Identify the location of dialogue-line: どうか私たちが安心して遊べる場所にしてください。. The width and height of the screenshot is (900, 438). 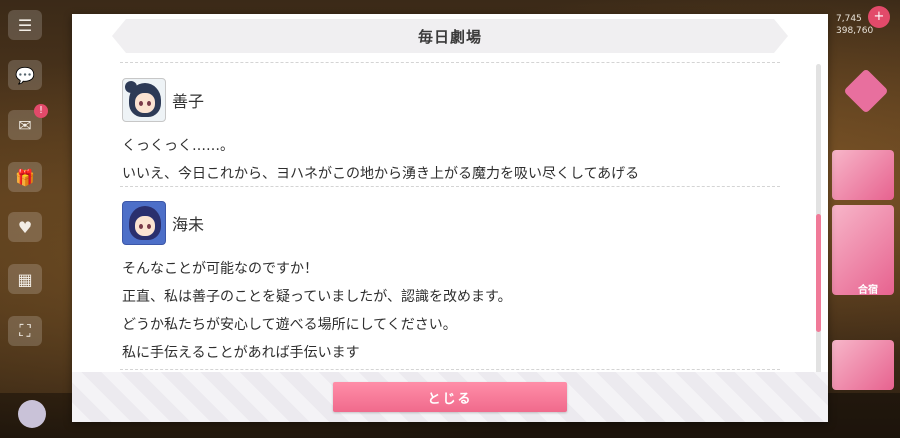
(289, 325).